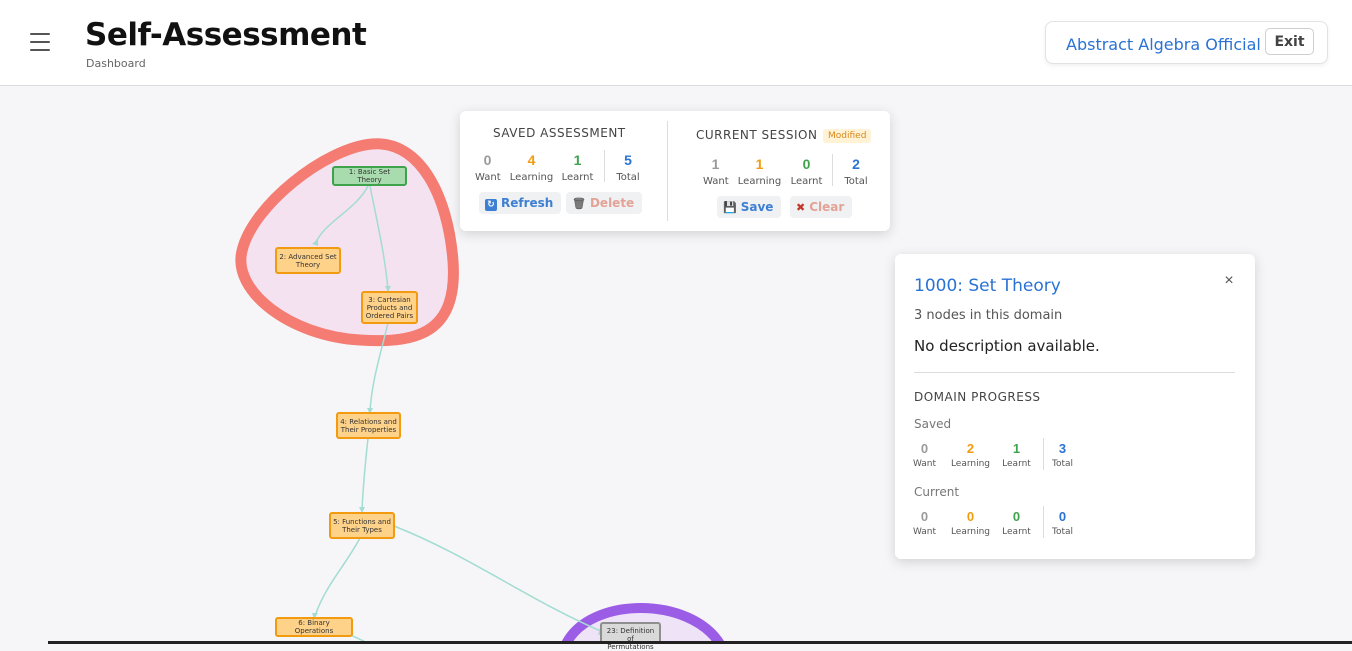 This screenshot has height=651, width=1352. I want to click on saved-learnt-stat: 1 Learnt, so click(577, 167).